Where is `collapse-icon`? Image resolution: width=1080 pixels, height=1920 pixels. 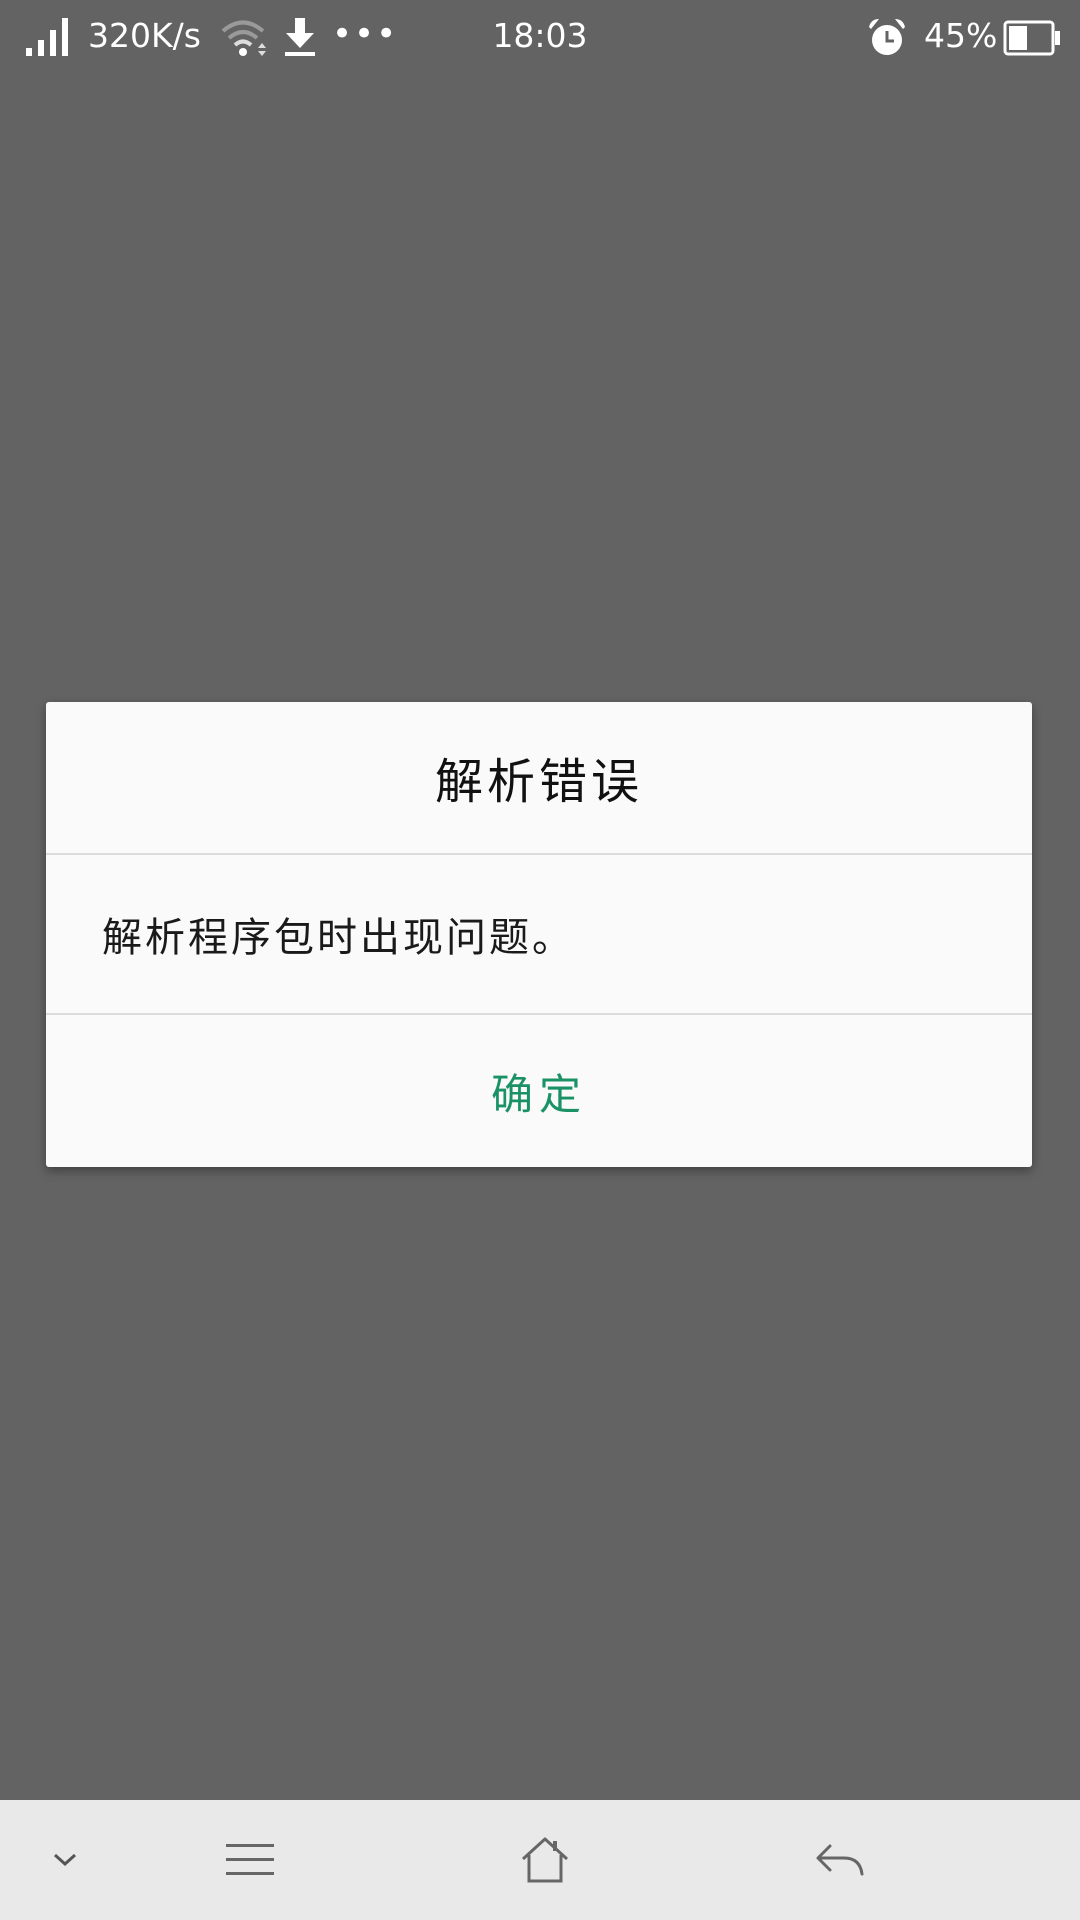 collapse-icon is located at coordinates (65, 1860).